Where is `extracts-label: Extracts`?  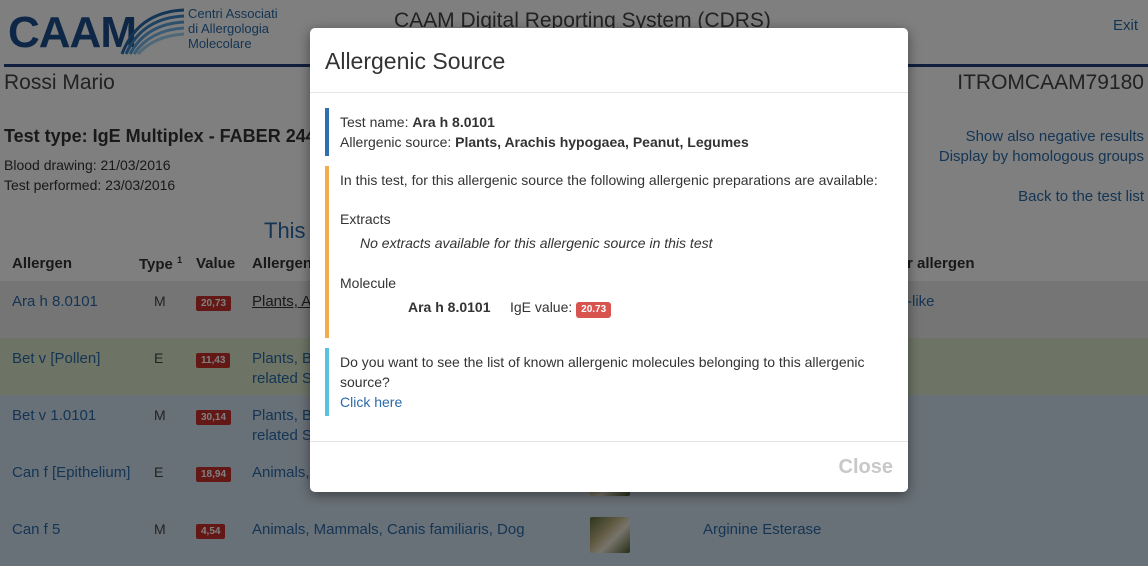 extracts-label: Extracts is located at coordinates (365, 219).